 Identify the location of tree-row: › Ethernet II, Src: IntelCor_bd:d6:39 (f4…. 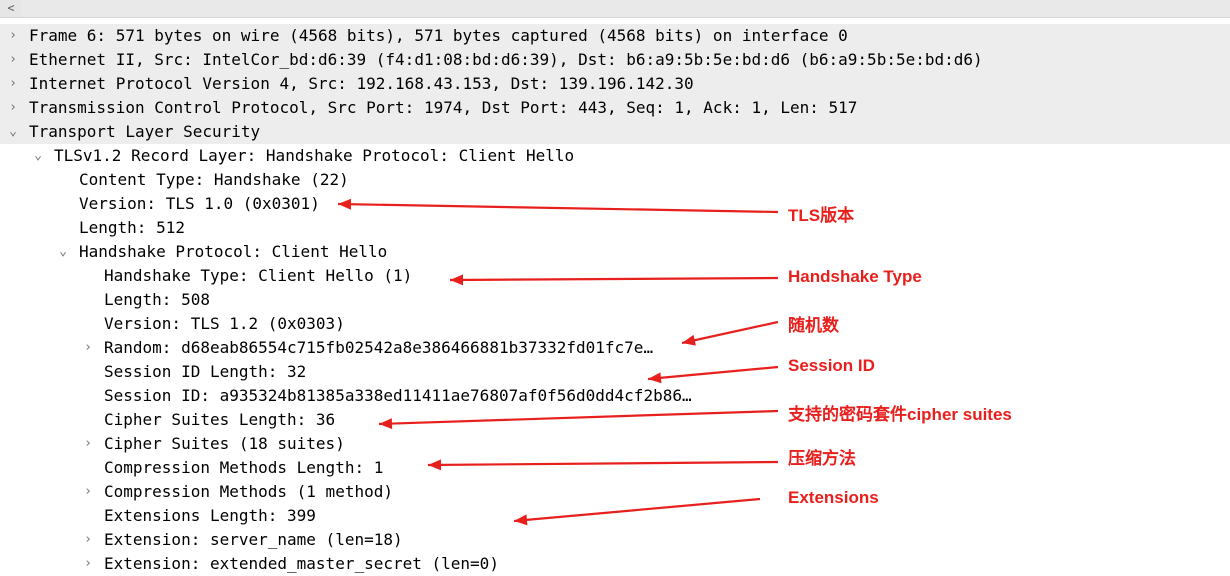
(615, 60).